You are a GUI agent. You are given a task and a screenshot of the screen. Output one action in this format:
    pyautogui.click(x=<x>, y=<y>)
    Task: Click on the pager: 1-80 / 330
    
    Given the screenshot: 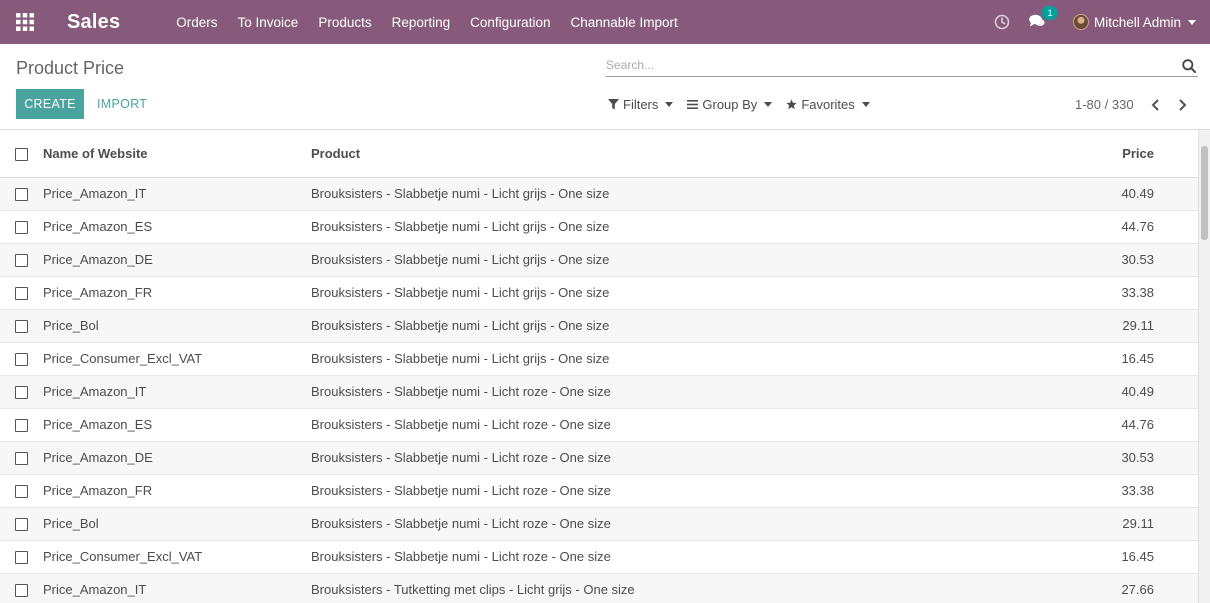 What is the action you would take?
    pyautogui.click(x=1132, y=104)
    